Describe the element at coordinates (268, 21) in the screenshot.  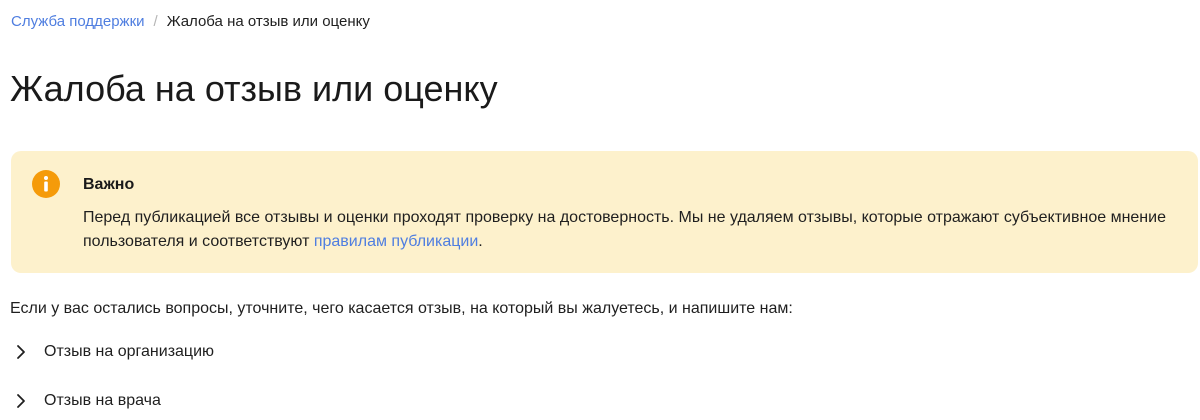
I see `breadcrumb-current: Жалоба на отзыв или оценку` at that location.